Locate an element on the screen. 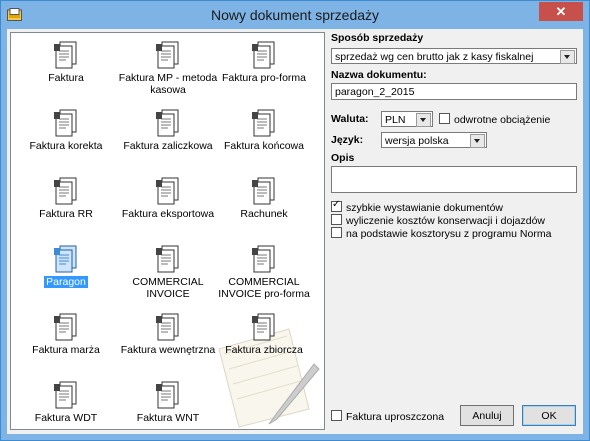 This screenshot has width=590, height=441. document-type-label: Faktura RR is located at coordinates (66, 214).